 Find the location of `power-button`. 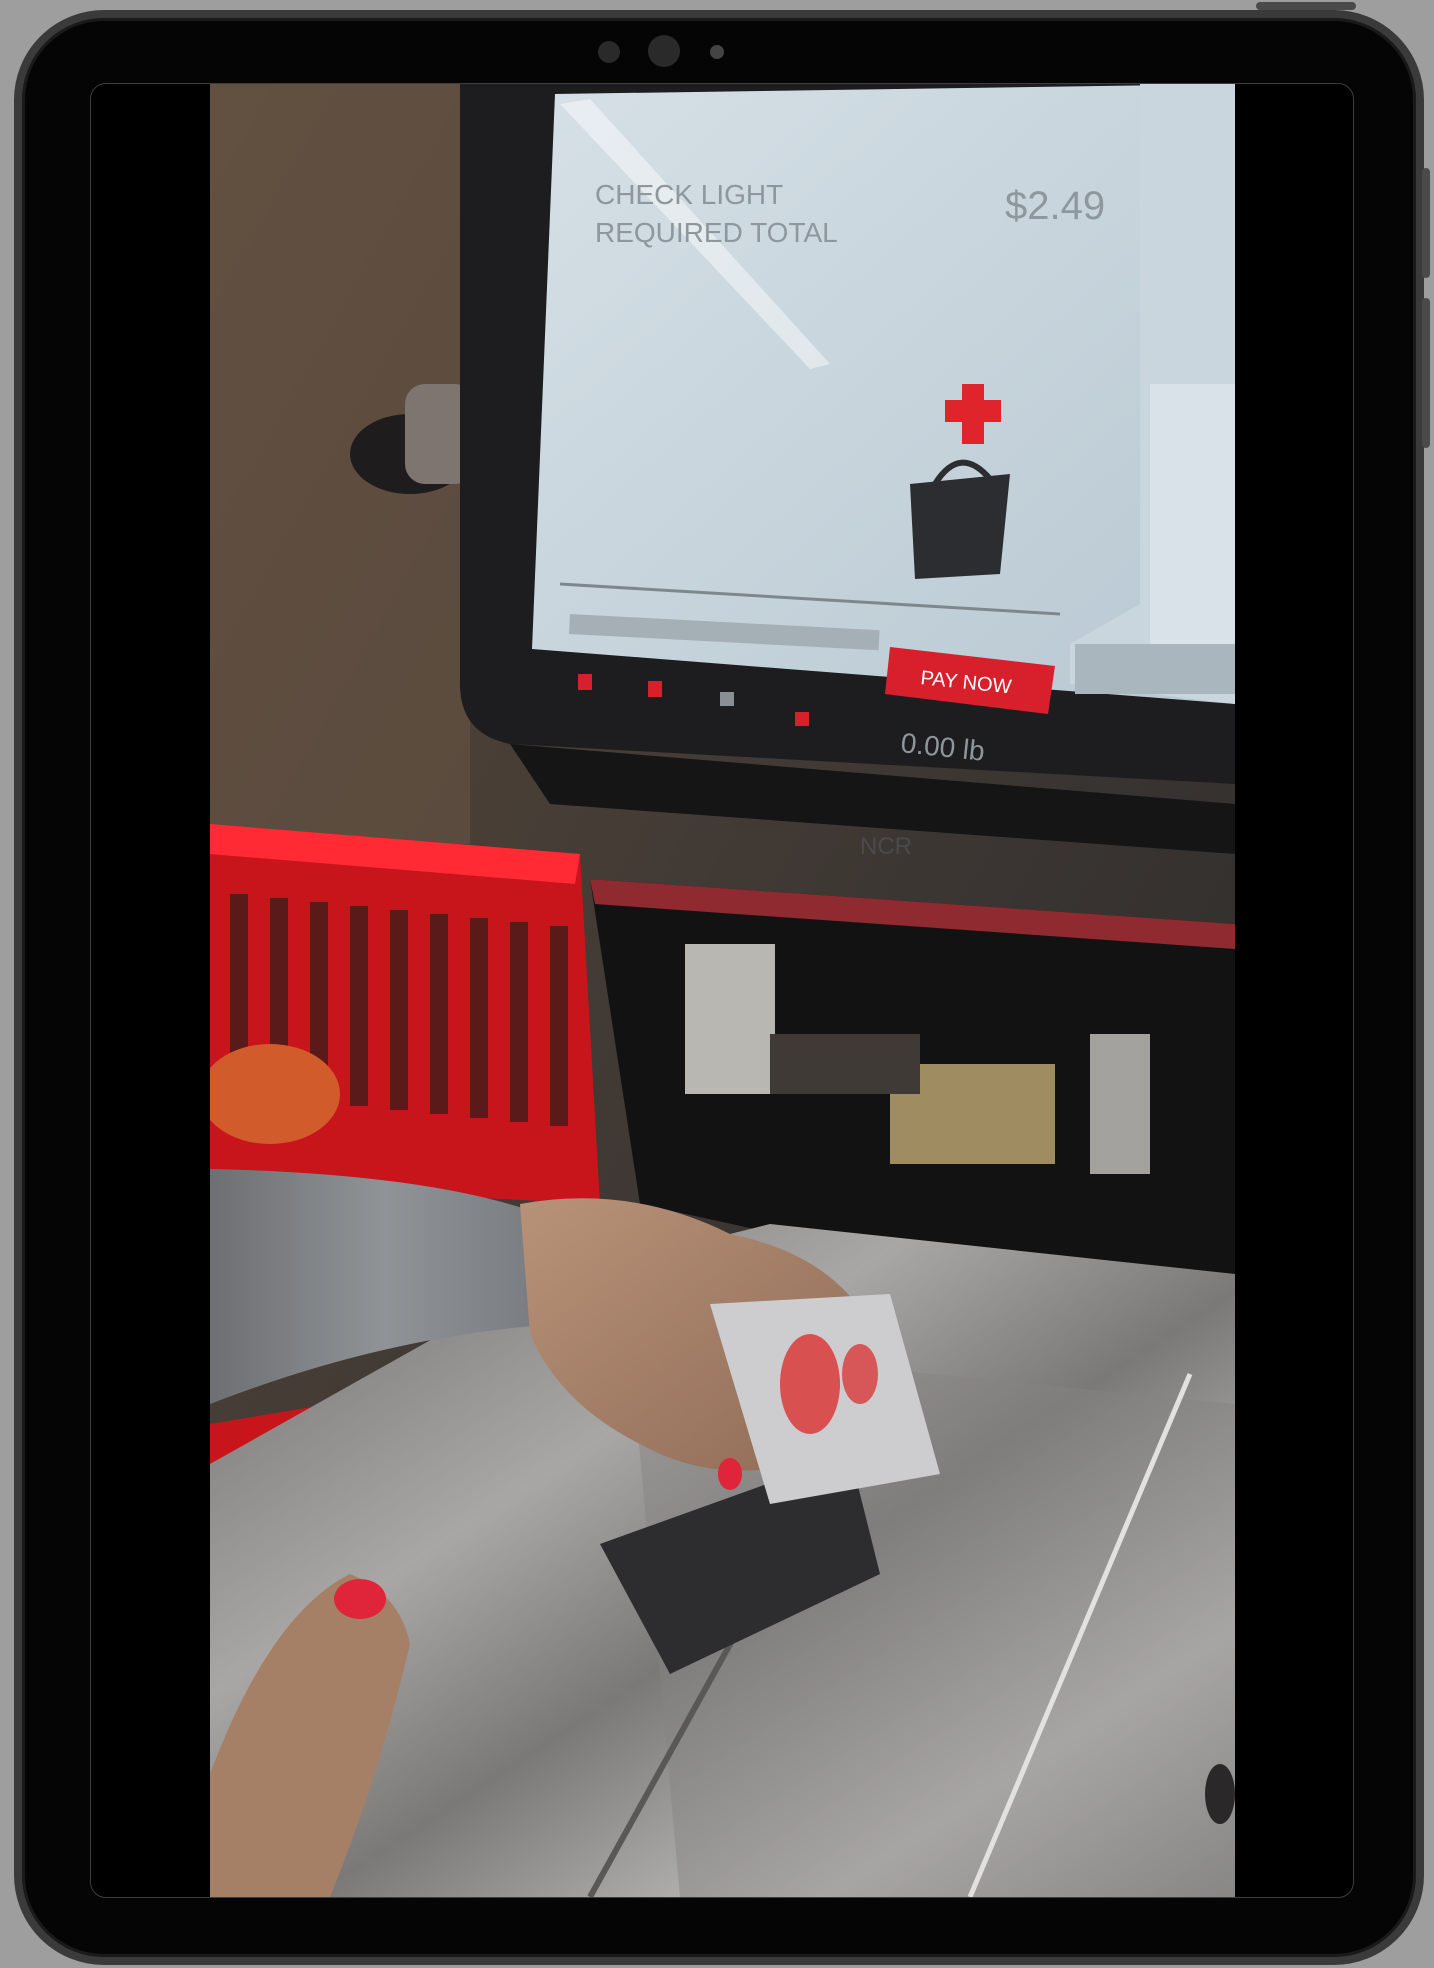

power-button is located at coordinates (1426, 373).